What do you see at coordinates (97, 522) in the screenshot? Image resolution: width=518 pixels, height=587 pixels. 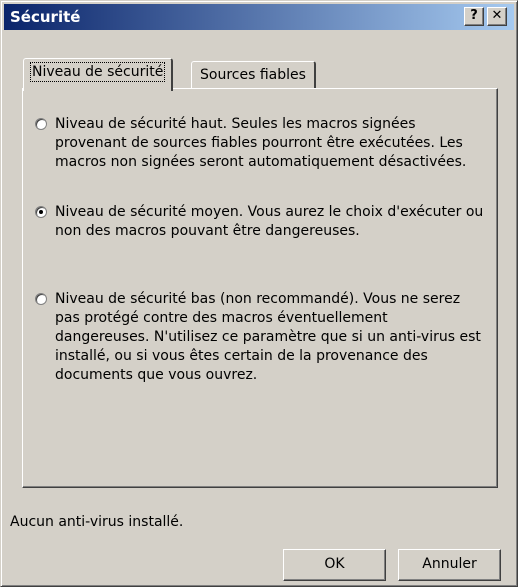 I see `antivirus-status: Aucun anti-virus installé.` at bounding box center [97, 522].